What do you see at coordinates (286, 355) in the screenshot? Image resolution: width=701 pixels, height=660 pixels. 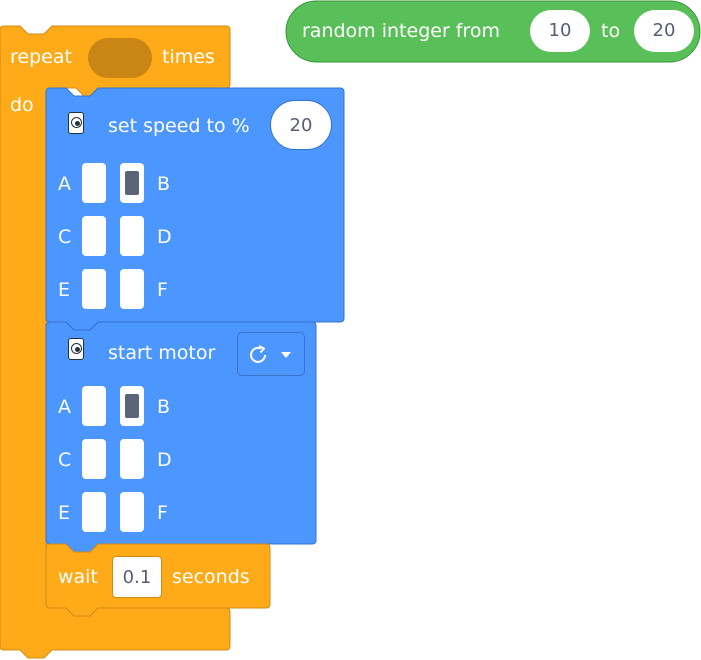 I see `caret-down-icon` at bounding box center [286, 355].